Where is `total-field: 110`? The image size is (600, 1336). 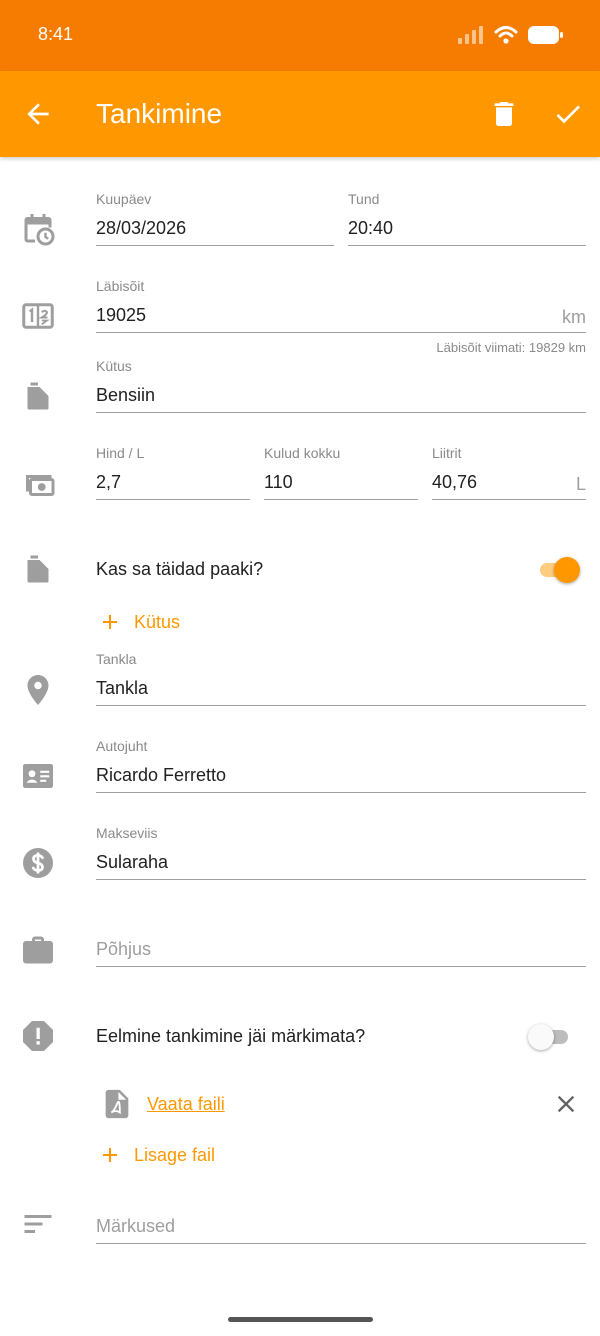 total-field: 110 is located at coordinates (341, 483).